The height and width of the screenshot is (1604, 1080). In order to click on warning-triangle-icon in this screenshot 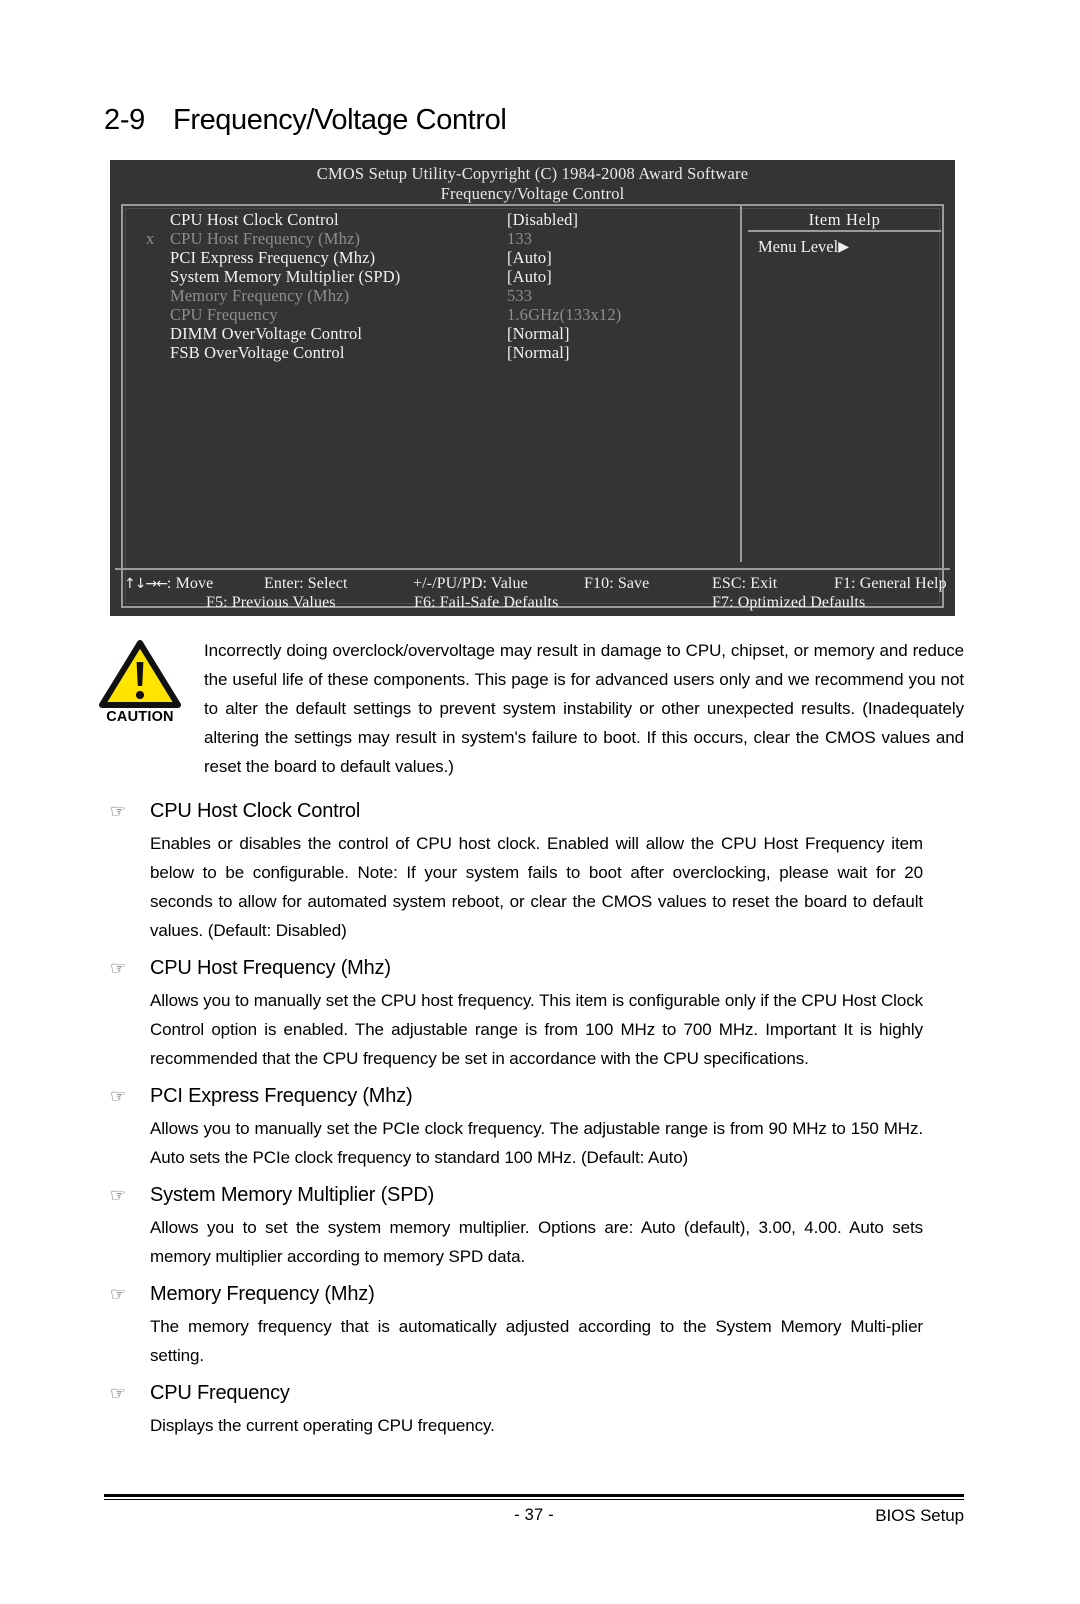, I will do `click(140, 674)`.